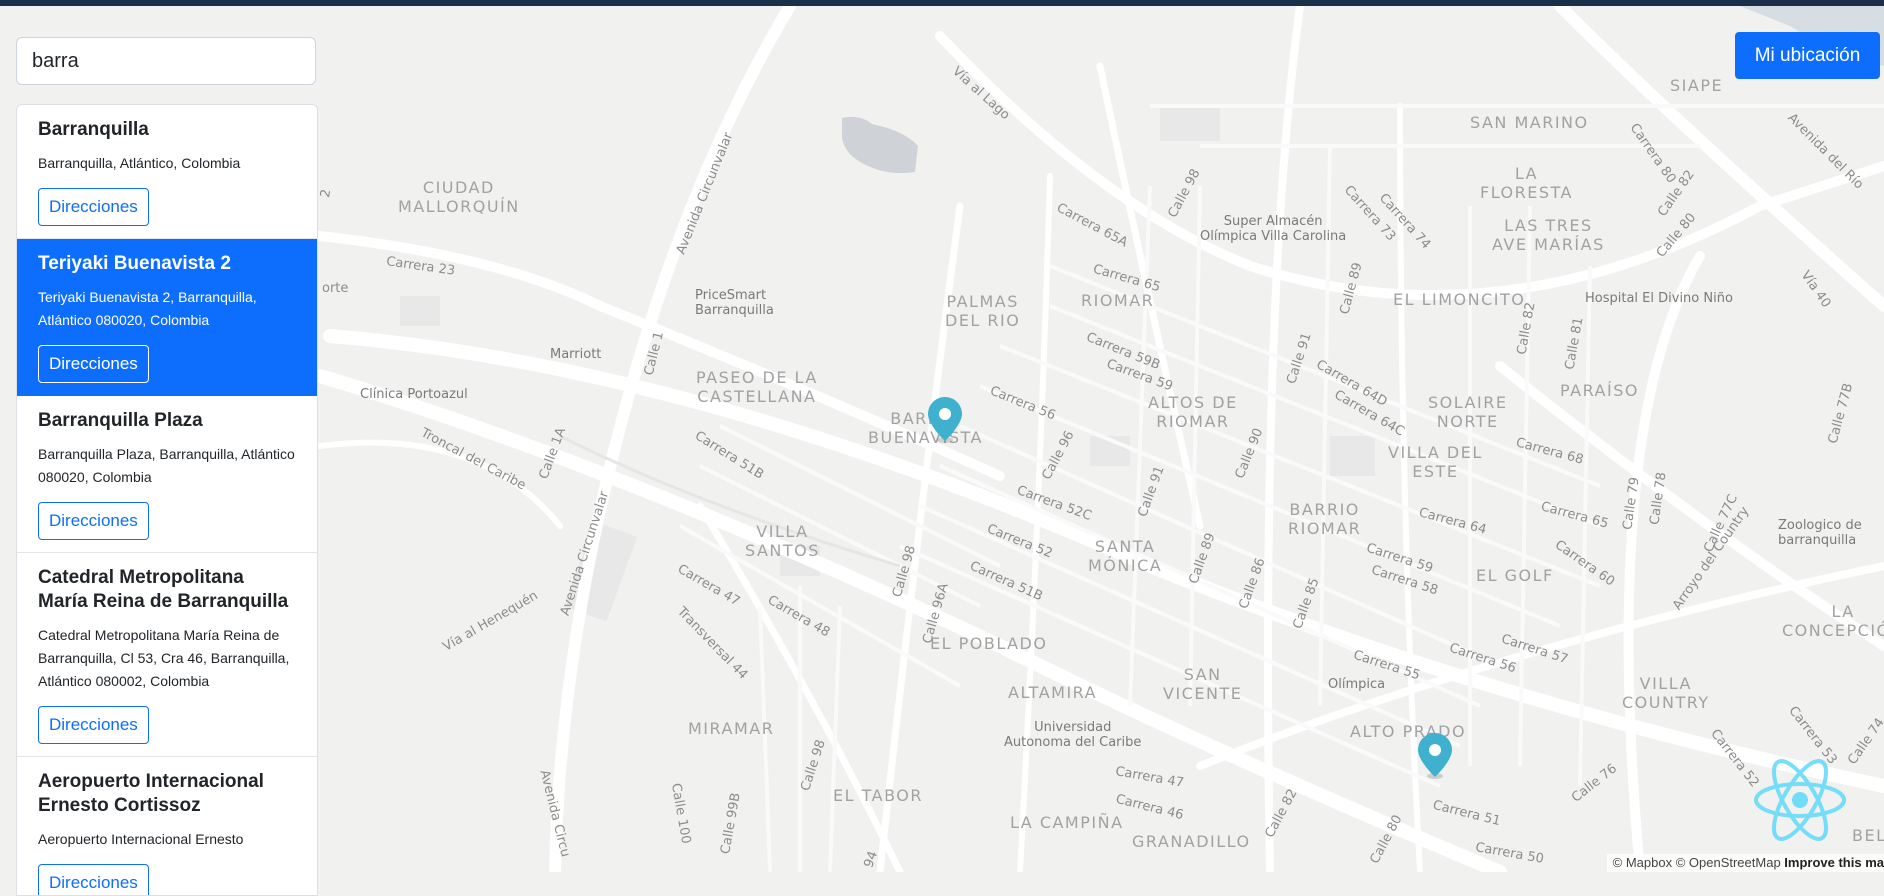  Describe the element at coordinates (782, 541) in the screenshot. I see `label-villa-santos: VILLA SANTOS` at that location.